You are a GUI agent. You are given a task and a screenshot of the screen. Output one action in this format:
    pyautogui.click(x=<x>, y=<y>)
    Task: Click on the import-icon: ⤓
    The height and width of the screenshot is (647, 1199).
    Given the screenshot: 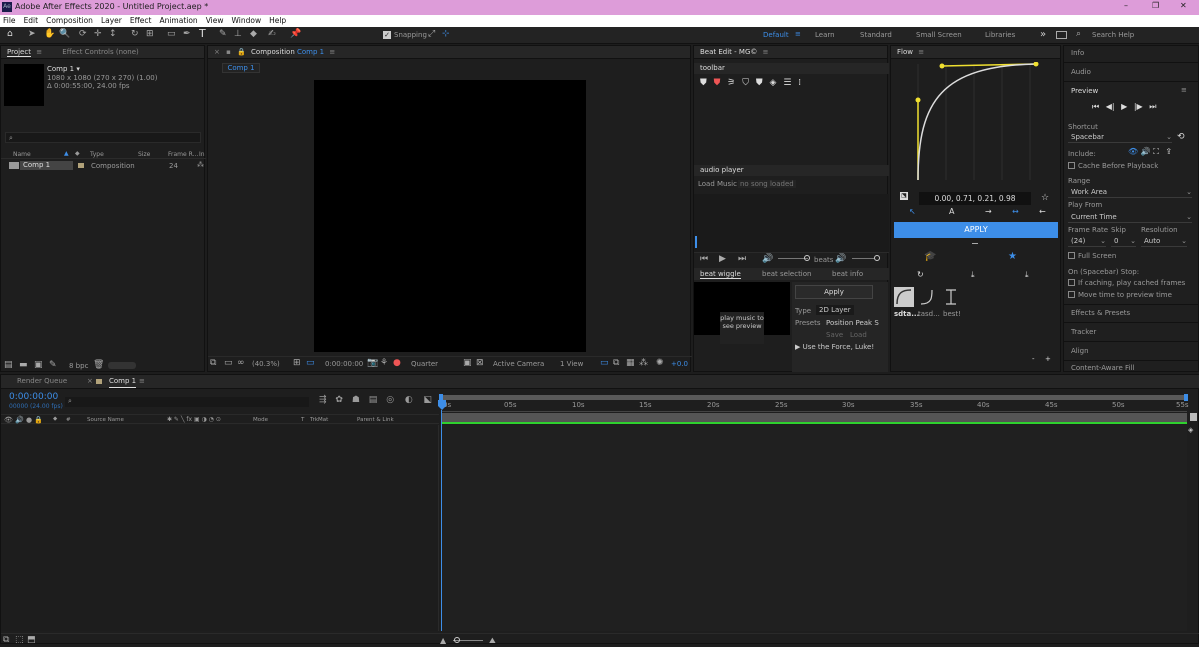 What is the action you would take?
    pyautogui.click(x=973, y=275)
    